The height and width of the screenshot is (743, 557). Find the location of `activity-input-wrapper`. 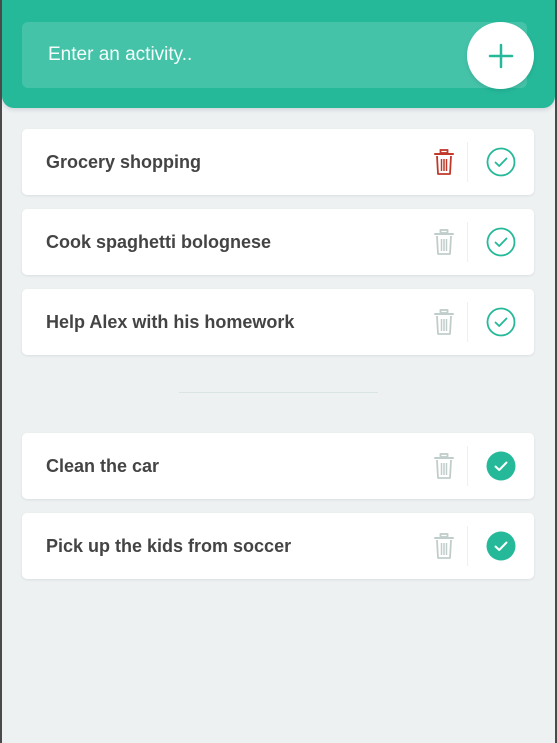

activity-input-wrapper is located at coordinates (274, 55).